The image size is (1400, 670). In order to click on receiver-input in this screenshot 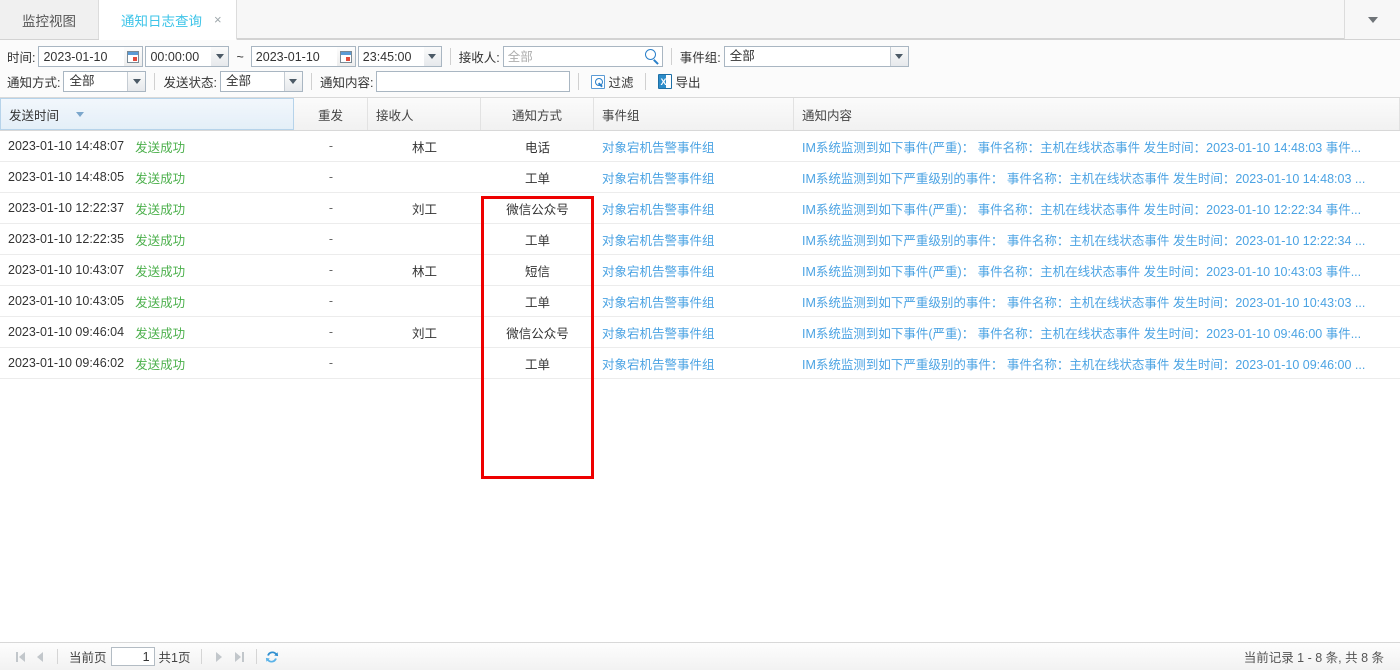, I will do `click(582, 56)`.